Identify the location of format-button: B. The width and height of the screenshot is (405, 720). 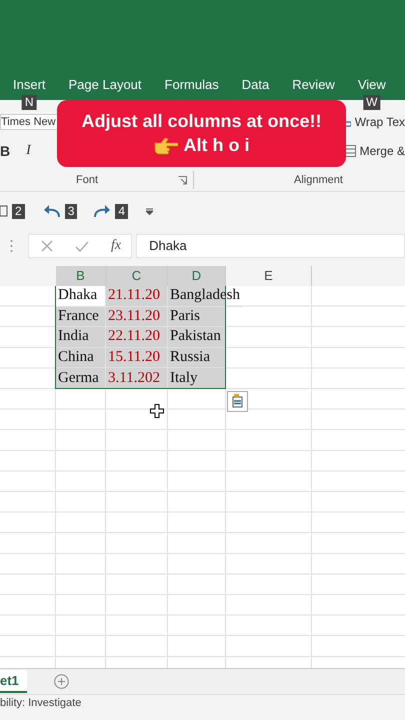
(5, 151).